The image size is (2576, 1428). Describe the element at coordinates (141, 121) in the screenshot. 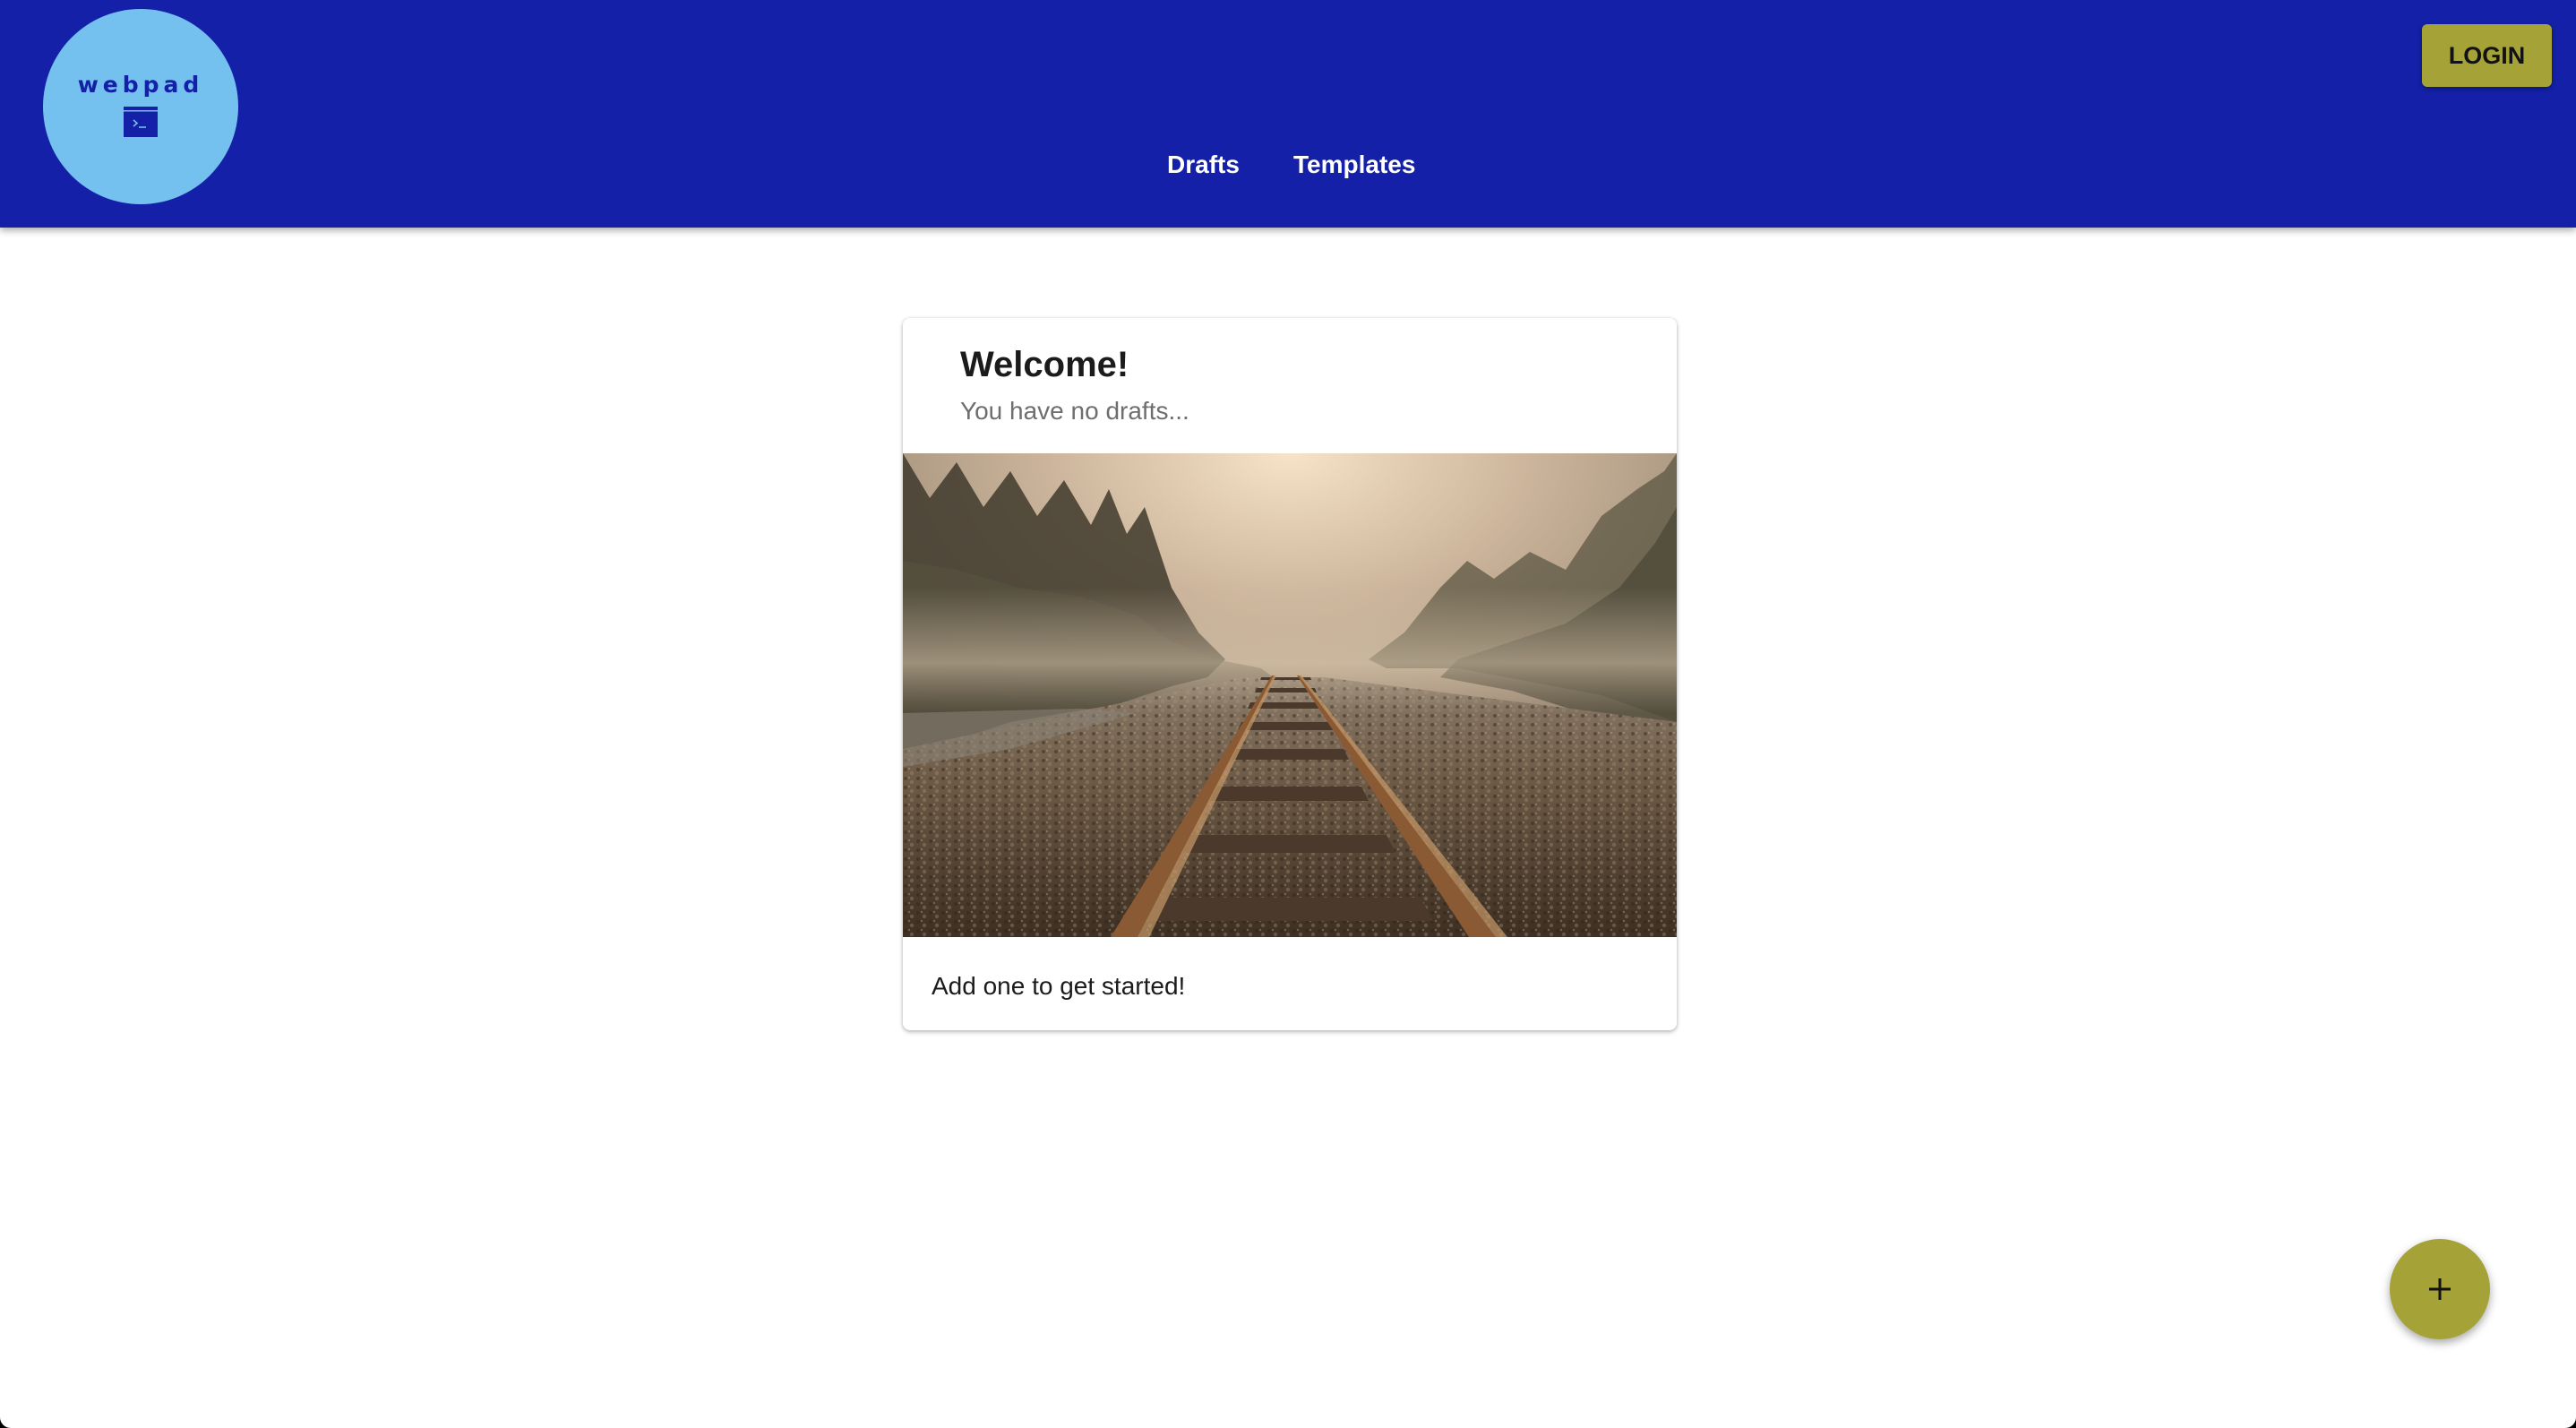

I see `terminal-icon` at that location.